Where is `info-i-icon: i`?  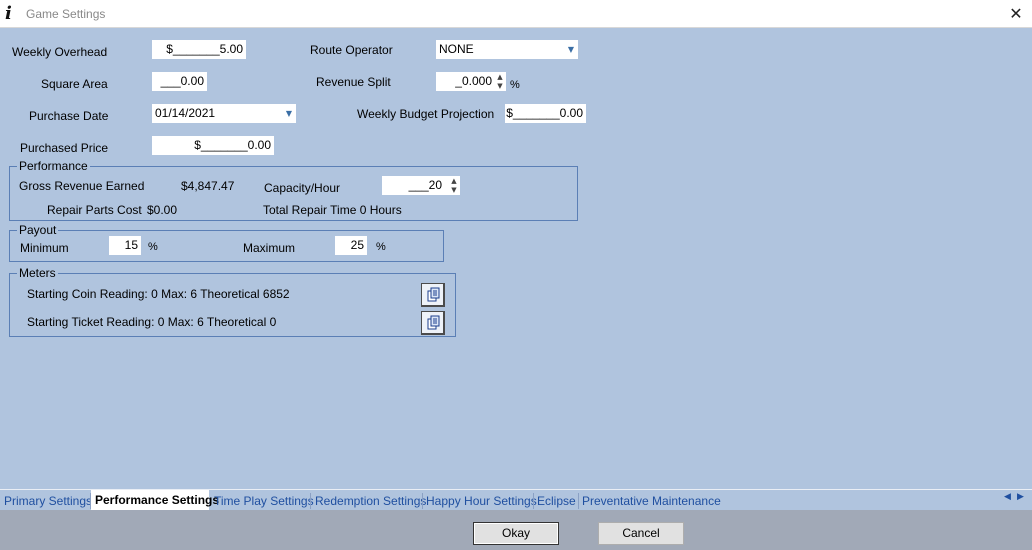
info-i-icon: i is located at coordinates (8, 13).